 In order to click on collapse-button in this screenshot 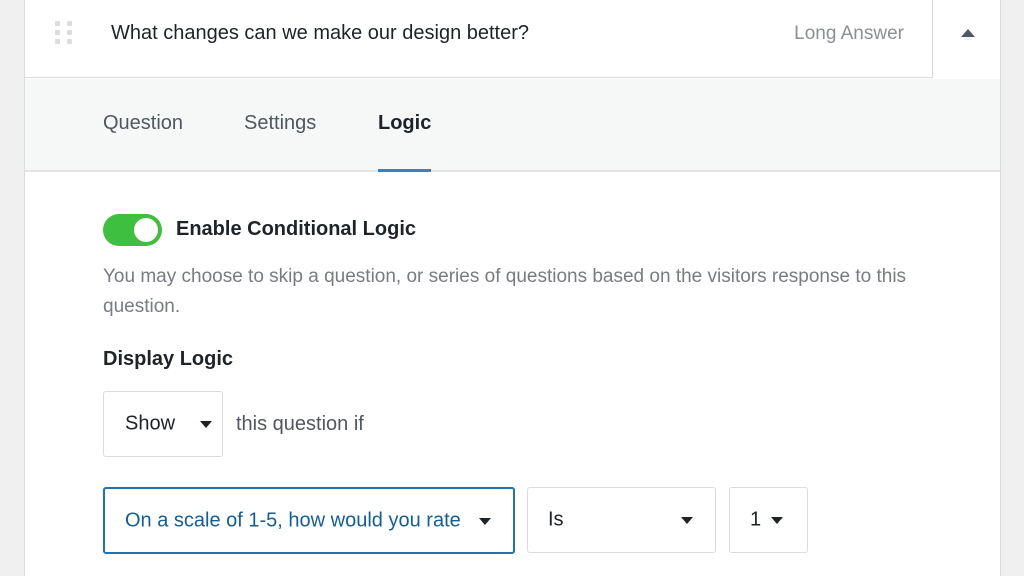, I will do `click(966, 39)`.